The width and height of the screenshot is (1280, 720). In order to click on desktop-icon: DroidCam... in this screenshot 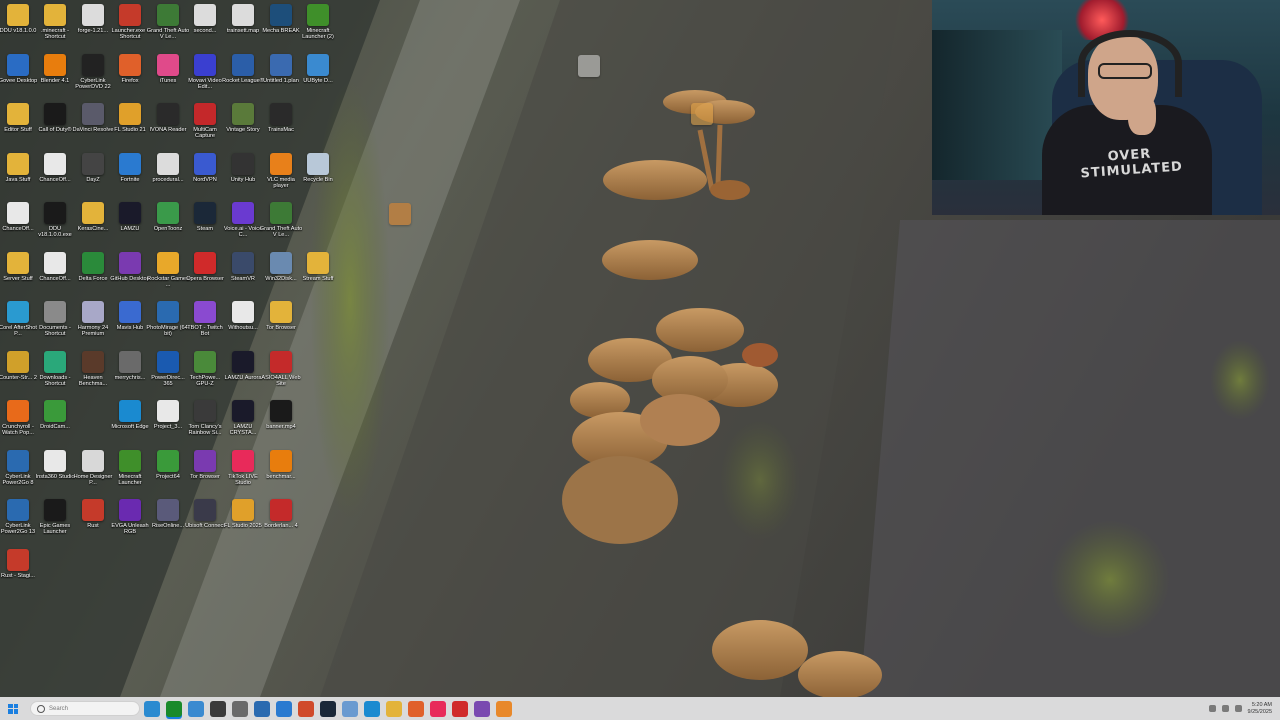, I will do `click(55, 424)`.